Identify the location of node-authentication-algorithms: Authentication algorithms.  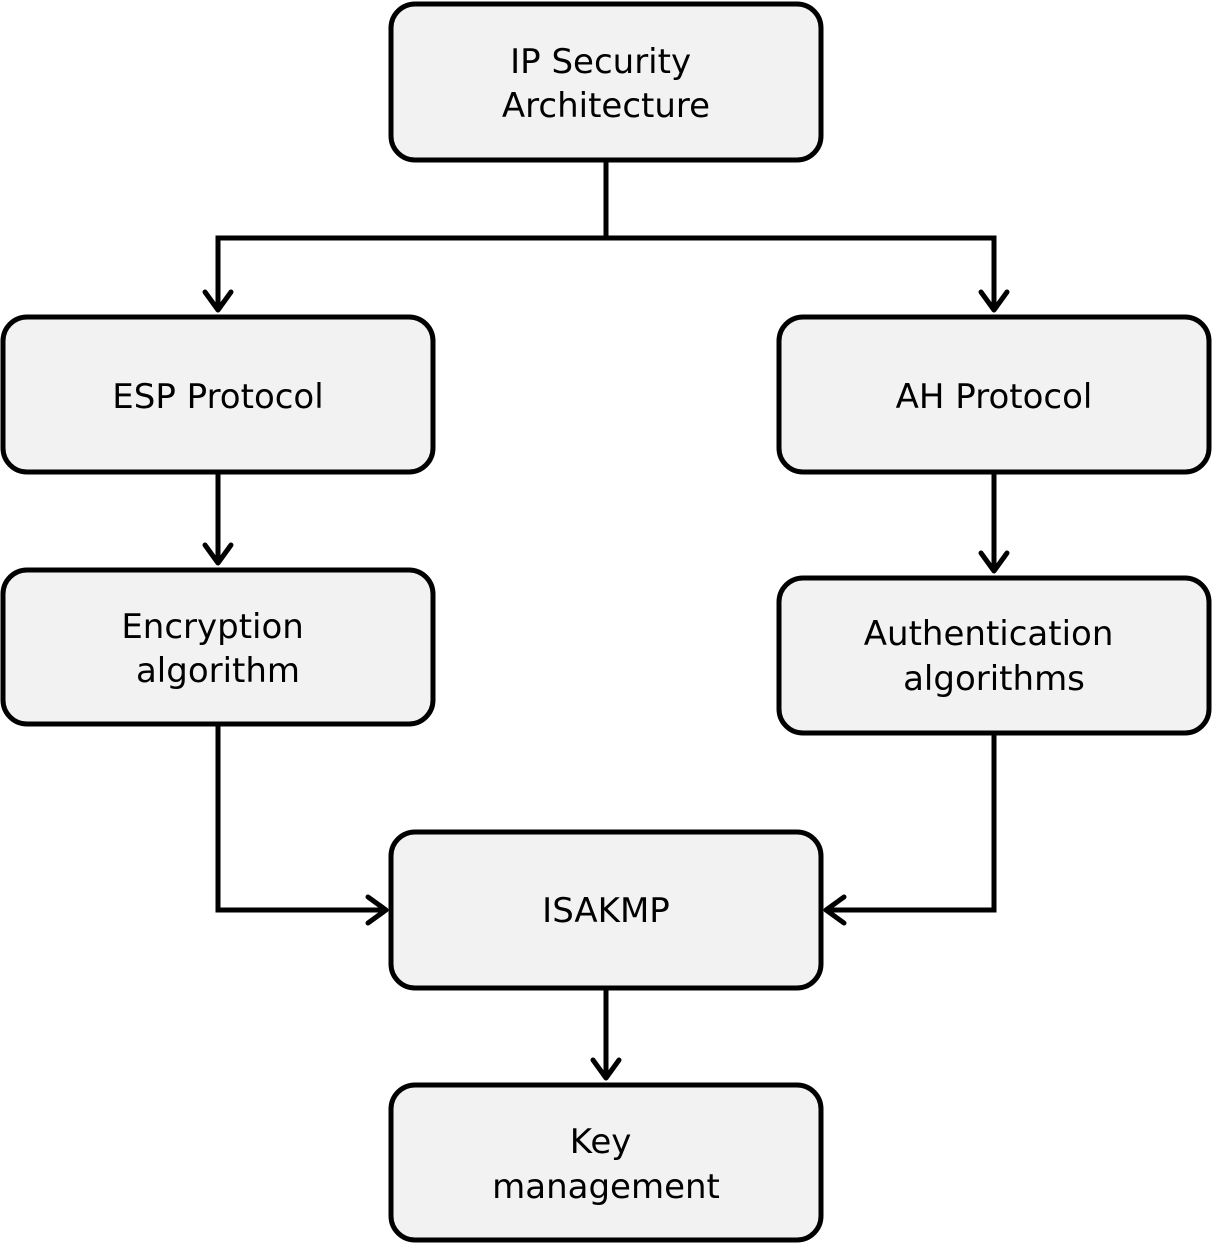
(994, 655).